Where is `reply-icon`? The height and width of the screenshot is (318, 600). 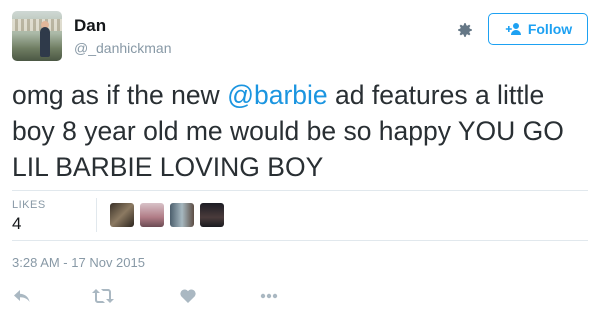 reply-icon is located at coordinates (22, 296).